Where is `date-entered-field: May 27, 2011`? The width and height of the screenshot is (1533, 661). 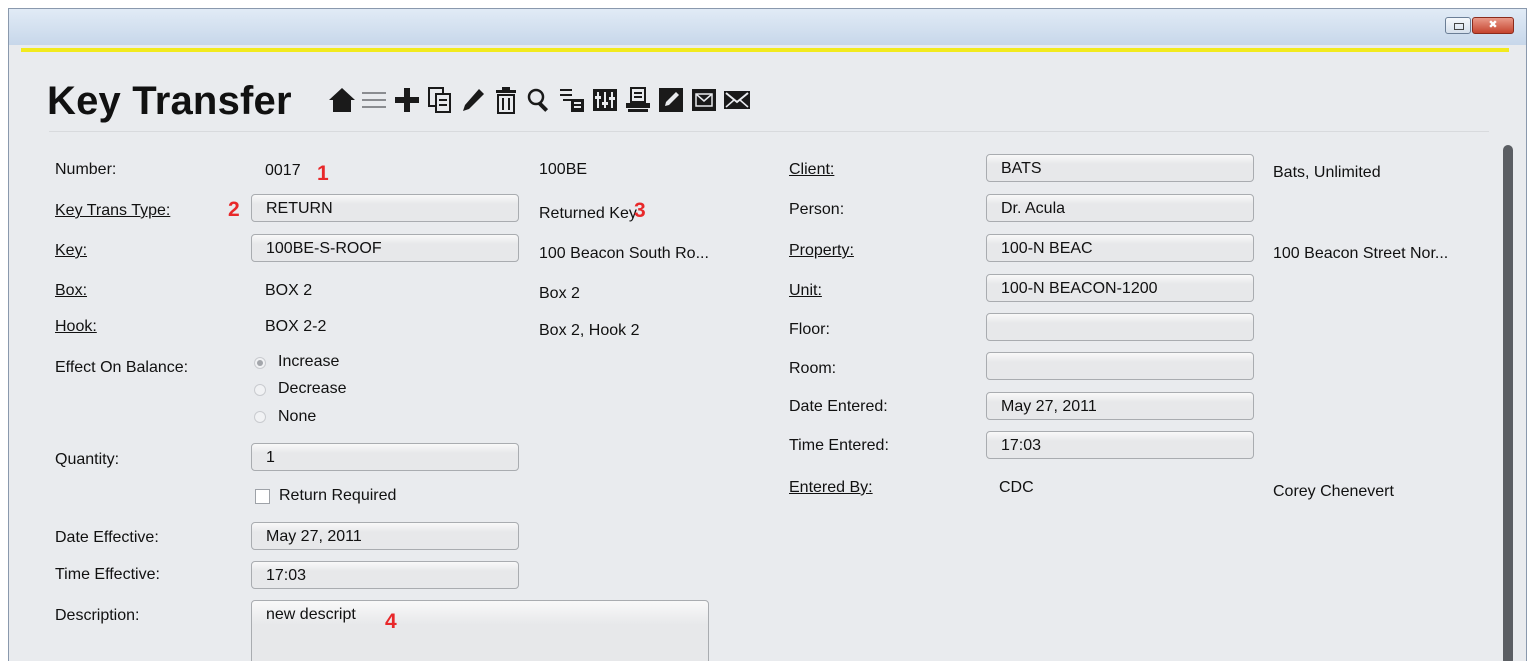 date-entered-field: May 27, 2011 is located at coordinates (1120, 406).